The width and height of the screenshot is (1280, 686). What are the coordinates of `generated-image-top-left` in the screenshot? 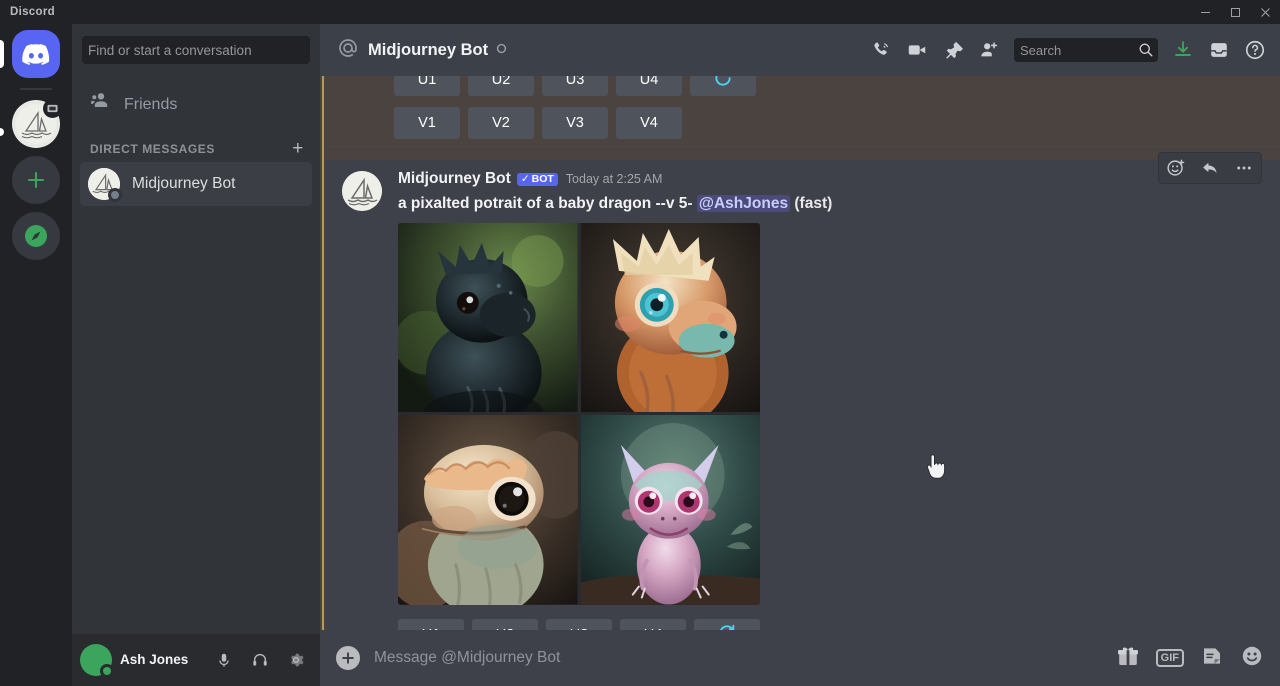 It's located at (488, 317).